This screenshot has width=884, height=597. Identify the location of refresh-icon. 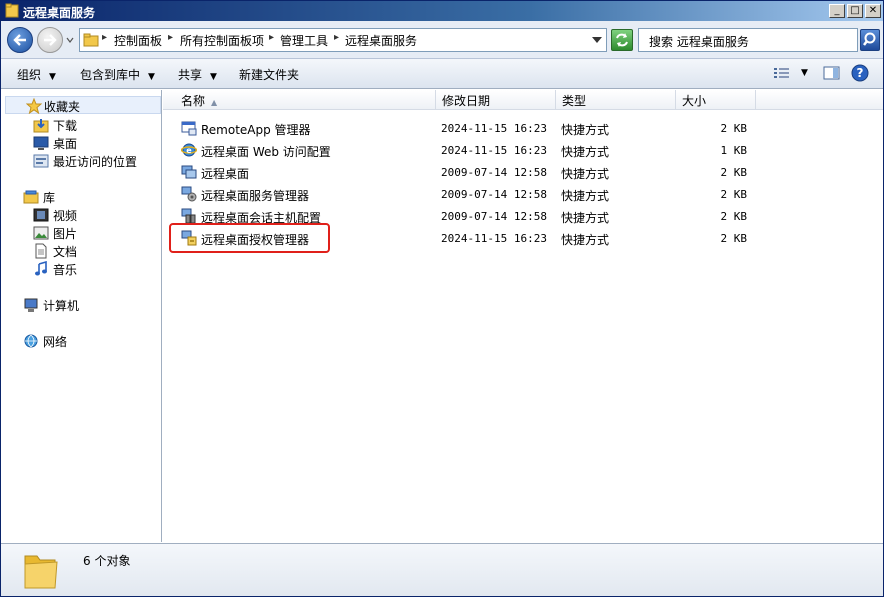
(622, 40).